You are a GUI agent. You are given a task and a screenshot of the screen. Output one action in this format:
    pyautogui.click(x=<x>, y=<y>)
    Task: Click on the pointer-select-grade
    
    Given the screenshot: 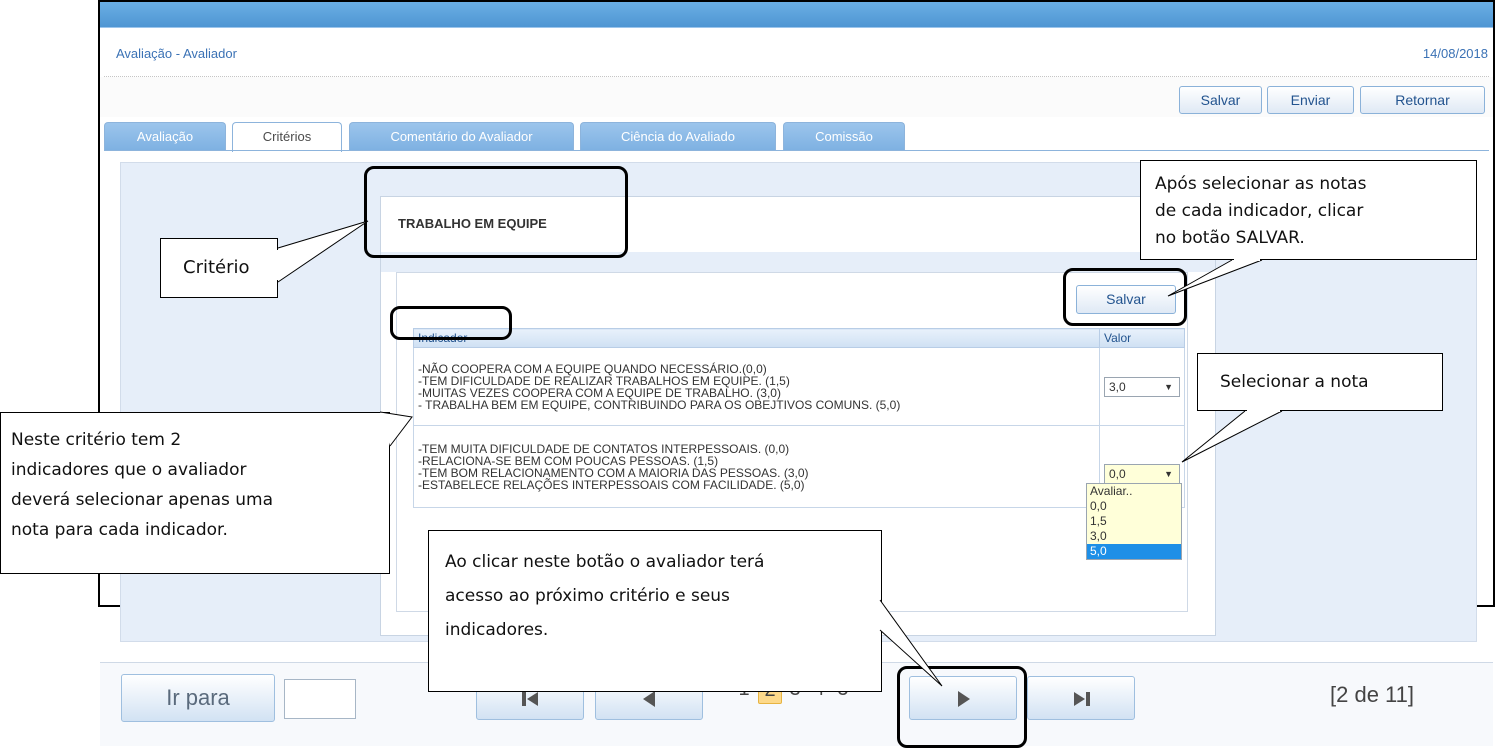 What is the action you would take?
    pyautogui.click(x=1232, y=436)
    